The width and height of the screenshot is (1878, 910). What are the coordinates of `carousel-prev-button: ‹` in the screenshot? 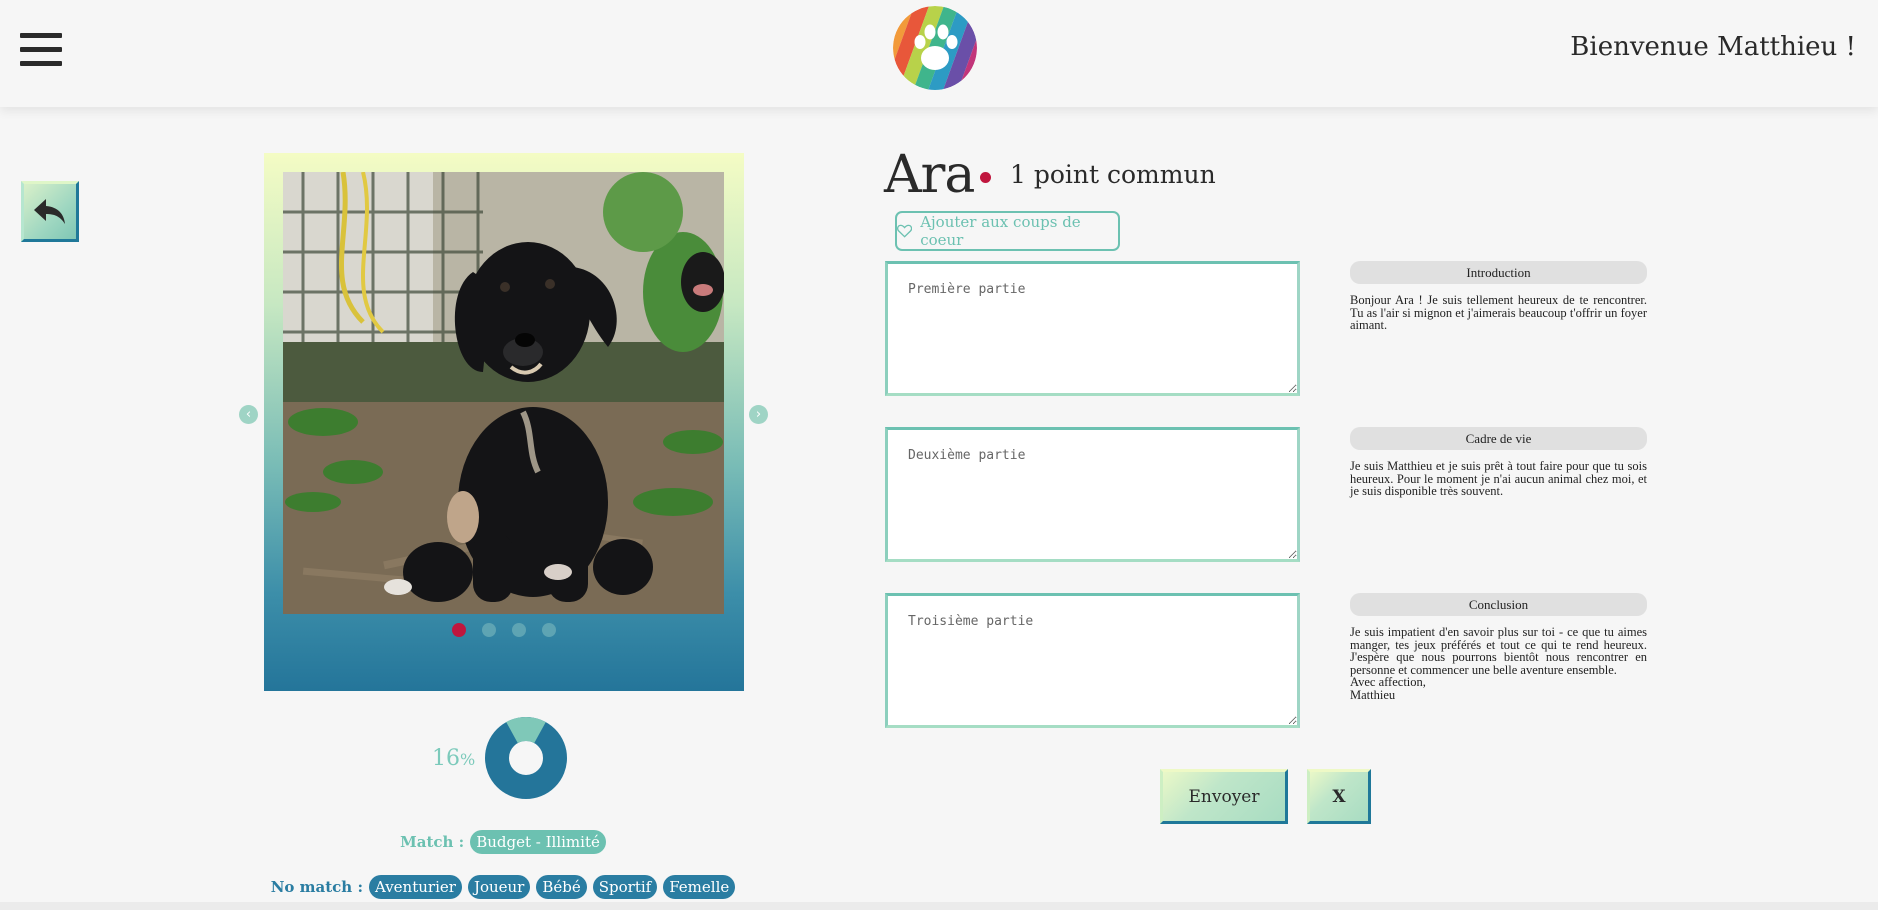 It's located at (248, 414).